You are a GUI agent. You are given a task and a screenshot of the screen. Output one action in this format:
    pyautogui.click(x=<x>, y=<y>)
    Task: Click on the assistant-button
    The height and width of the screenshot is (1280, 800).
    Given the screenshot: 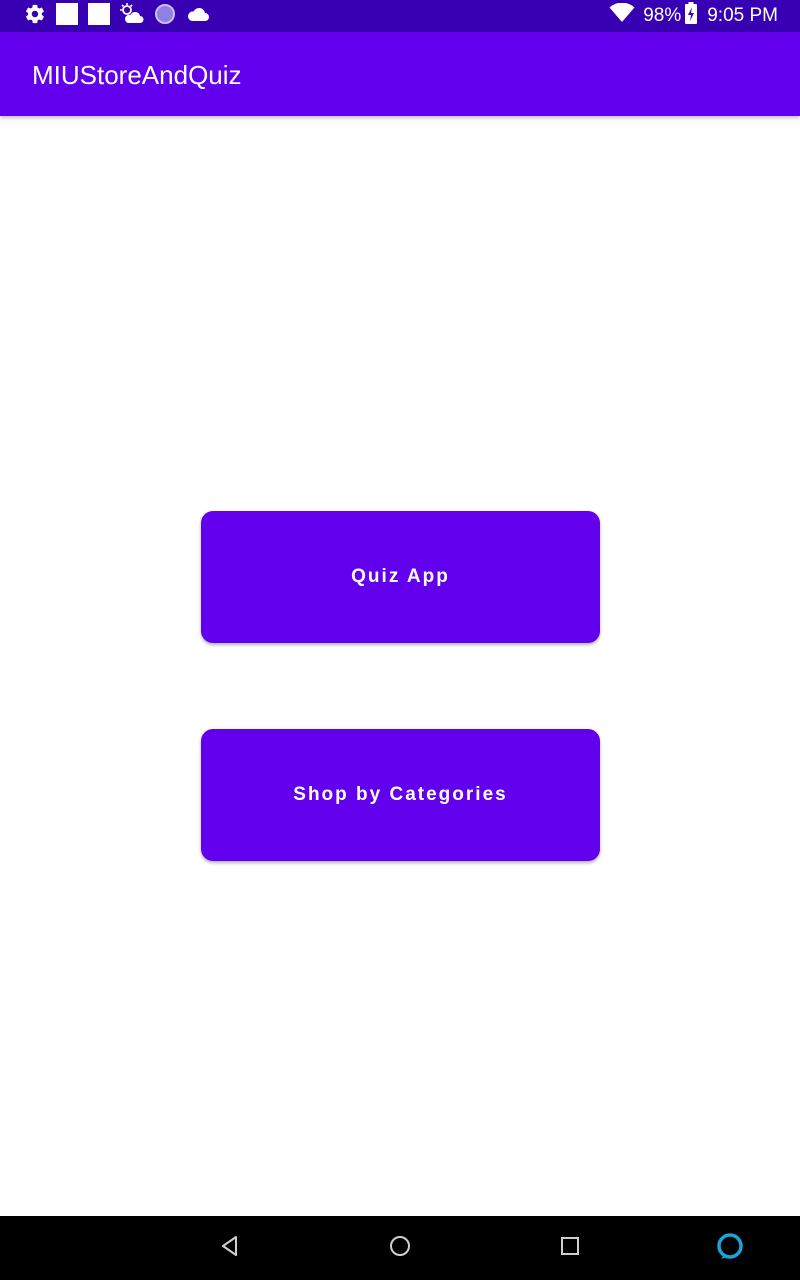 What is the action you would take?
    pyautogui.click(x=730, y=1248)
    